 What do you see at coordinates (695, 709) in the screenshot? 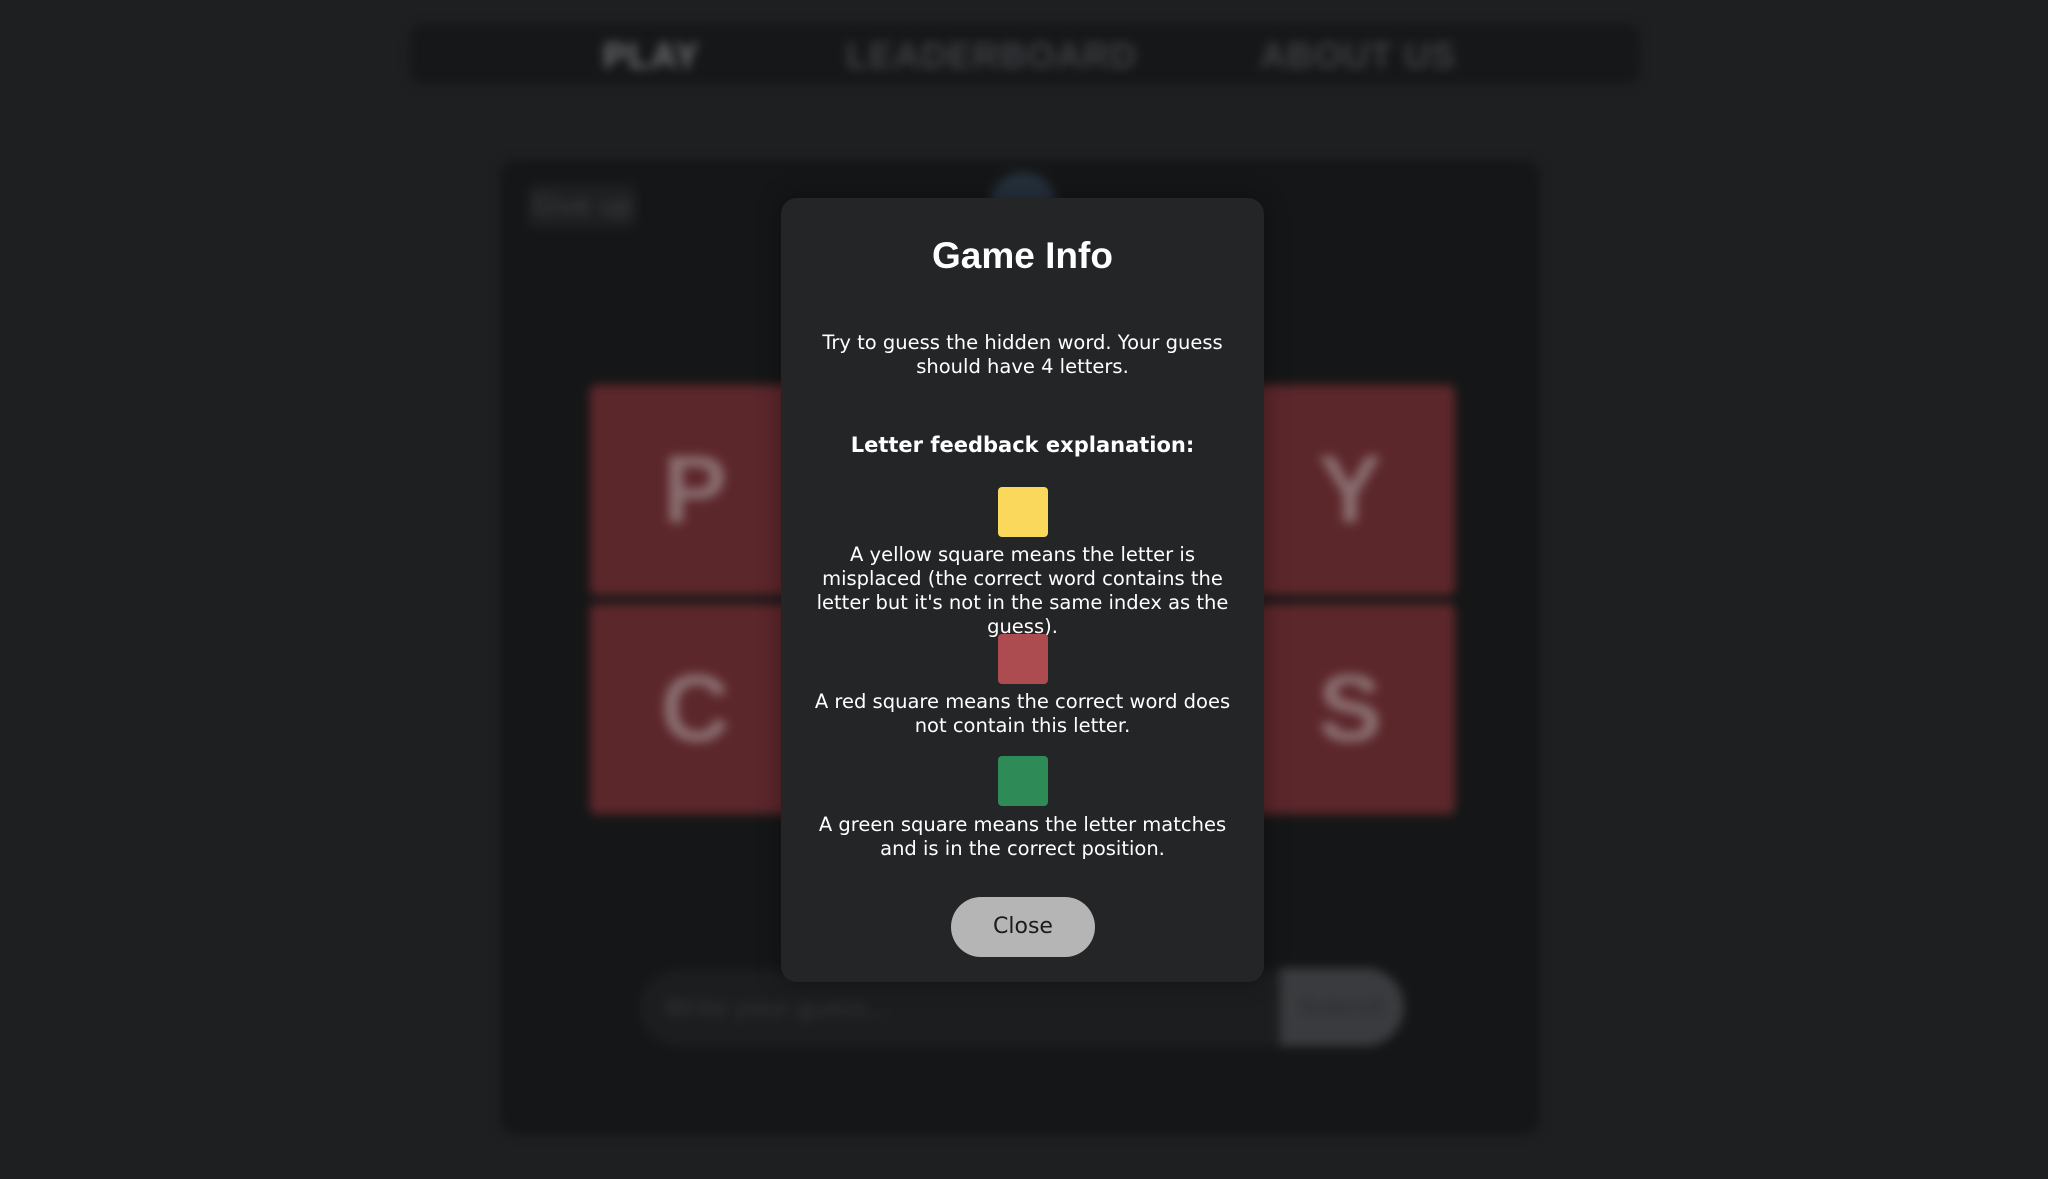
I see `letter-tile: C` at bounding box center [695, 709].